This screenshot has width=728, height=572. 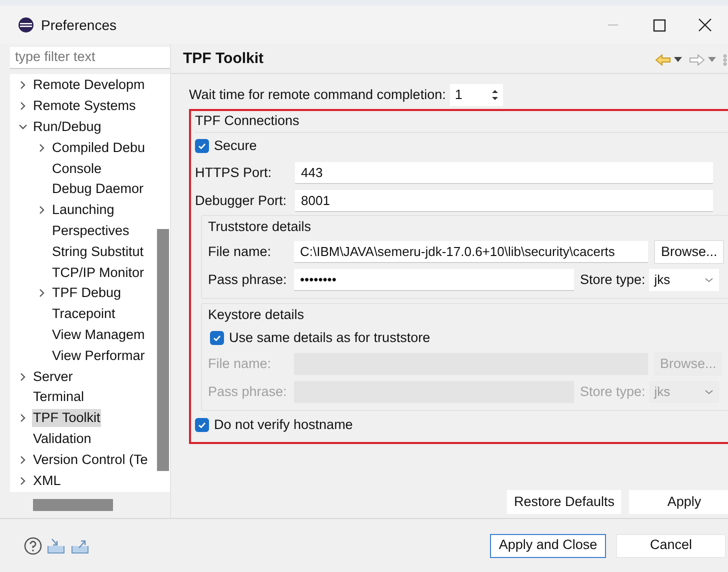 I want to click on import-icon, so click(x=56, y=545).